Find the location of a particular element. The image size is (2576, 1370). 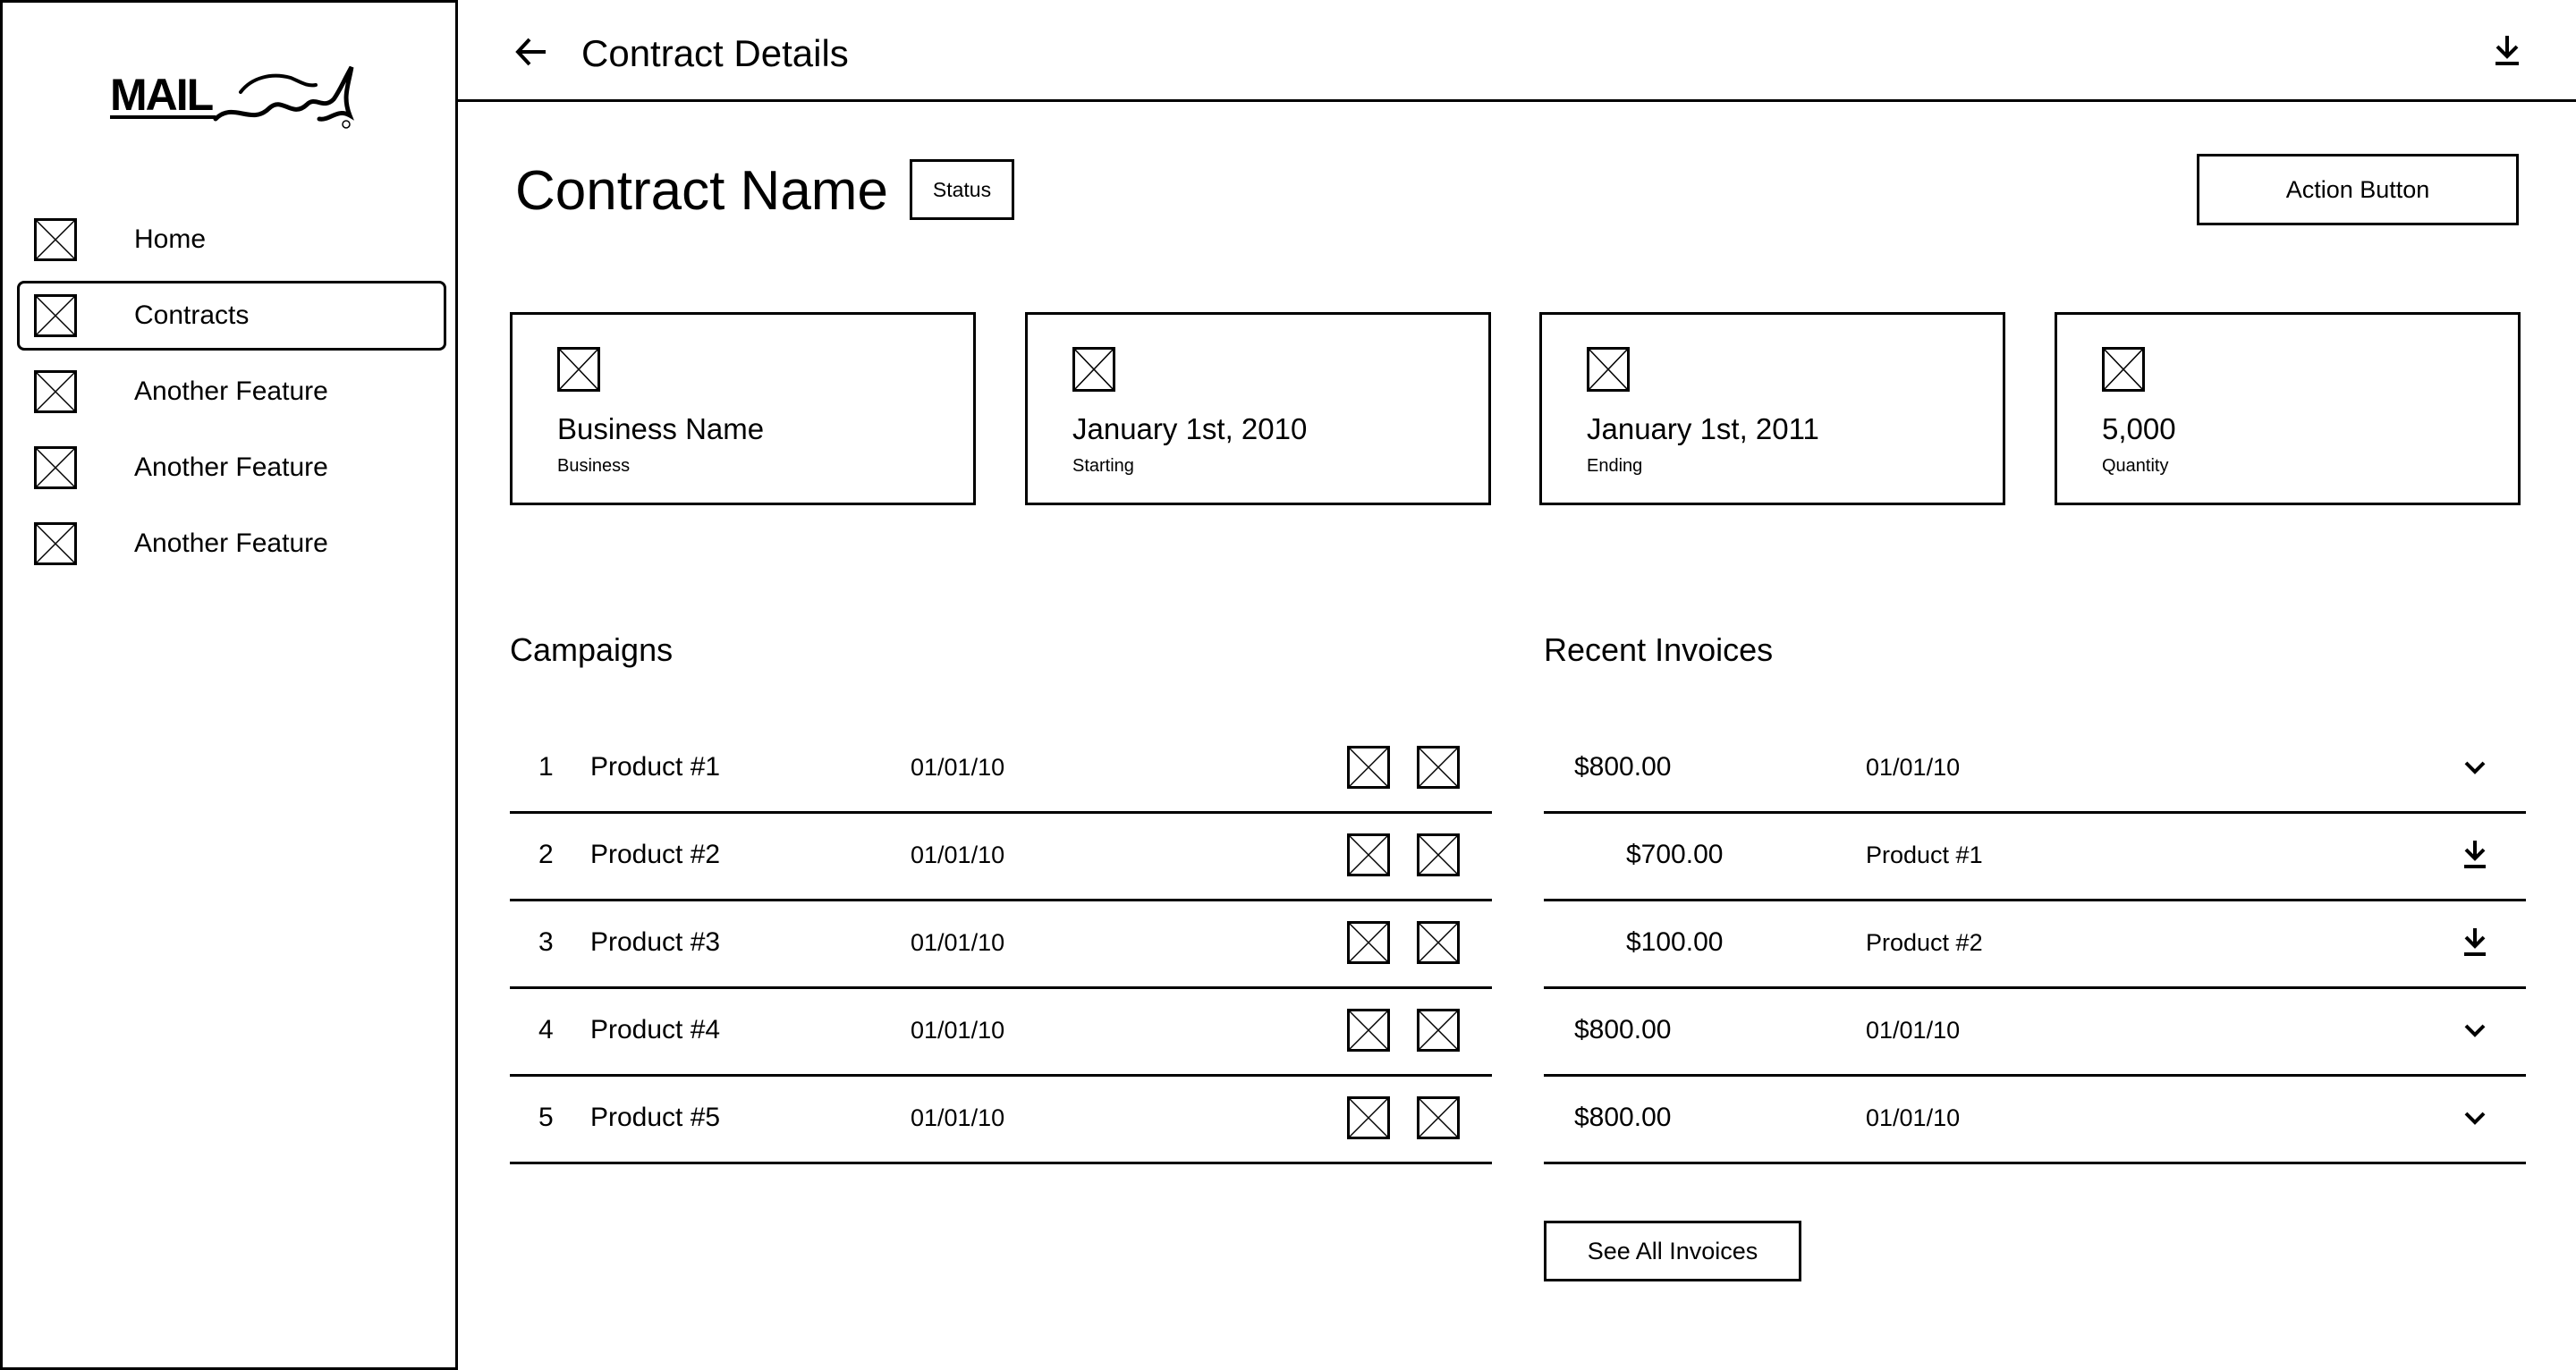

status-badge: Status is located at coordinates (962, 189).